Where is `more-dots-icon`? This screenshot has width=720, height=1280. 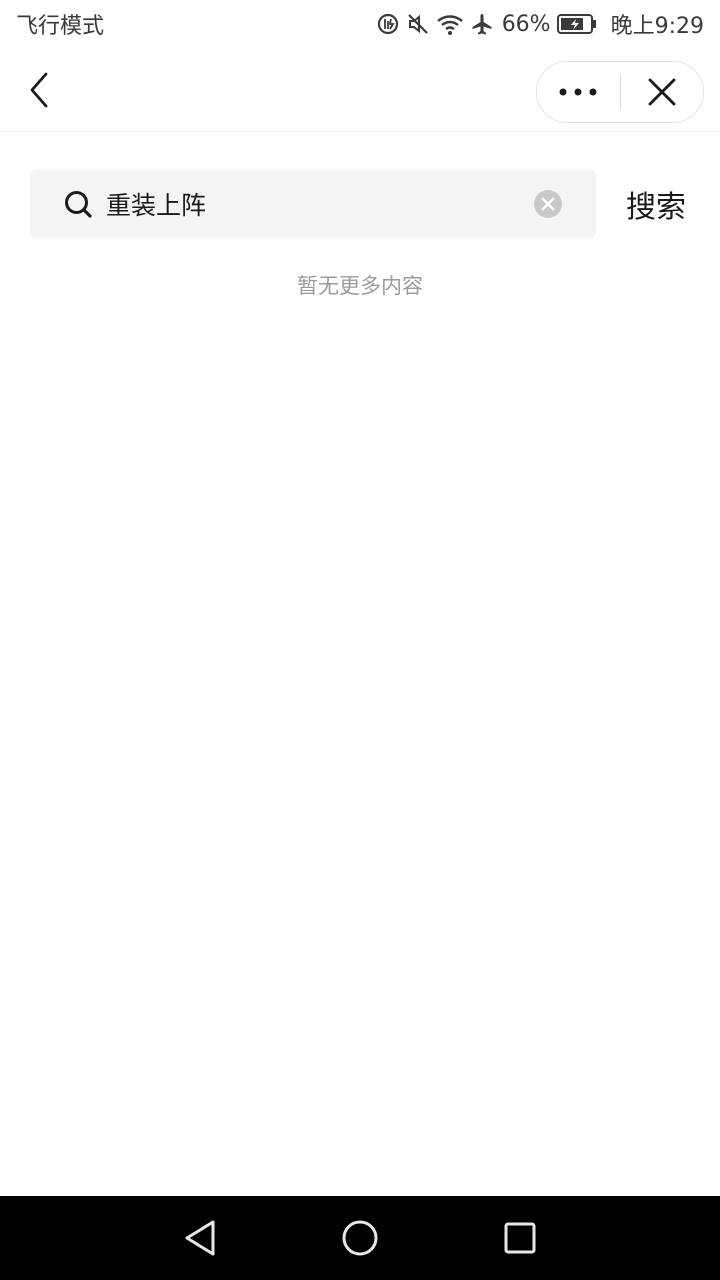
more-dots-icon is located at coordinates (578, 92).